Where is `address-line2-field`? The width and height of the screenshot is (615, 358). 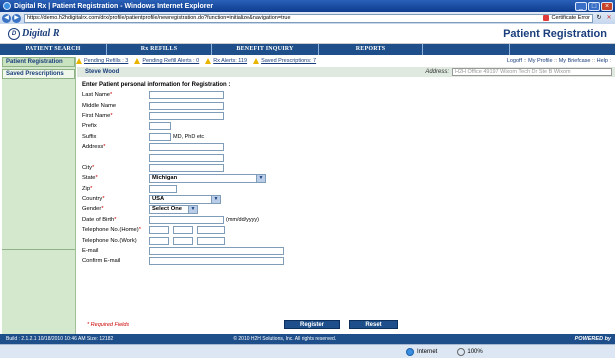 address-line2-field is located at coordinates (186, 157).